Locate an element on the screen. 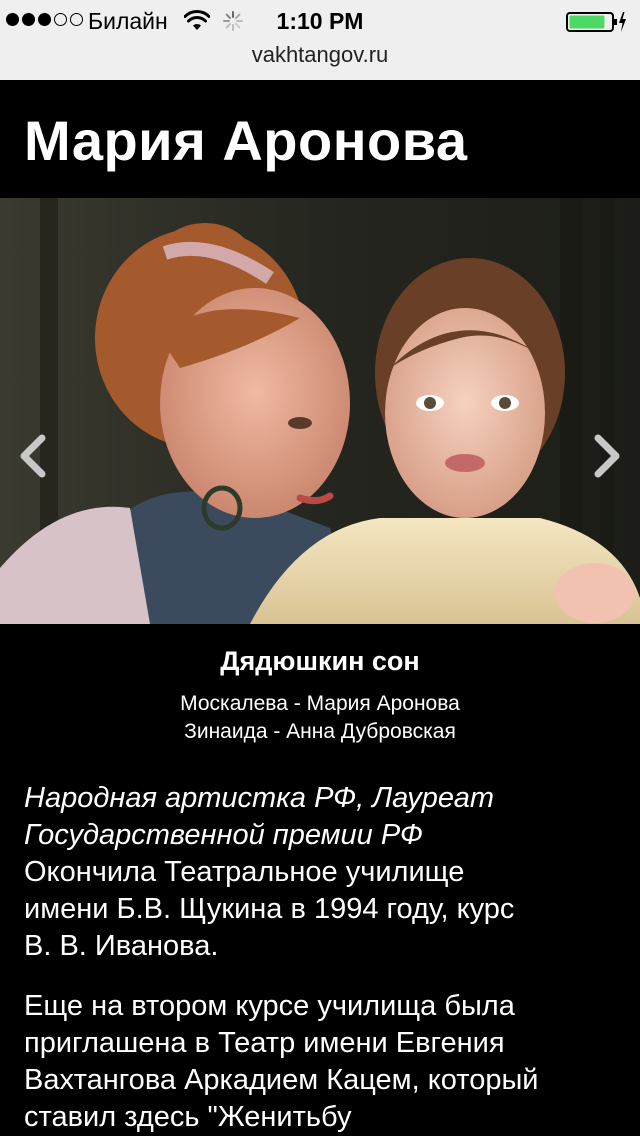 This screenshot has height=1136, width=640. clock-time: 1:10 PM is located at coordinates (320, 21).